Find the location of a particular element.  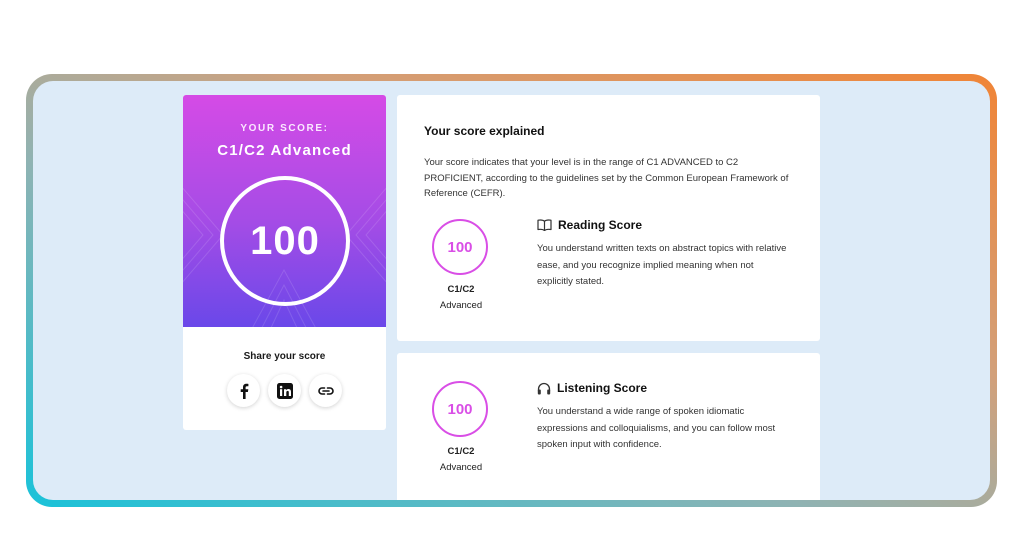

share-label: Share your score is located at coordinates (284, 356).